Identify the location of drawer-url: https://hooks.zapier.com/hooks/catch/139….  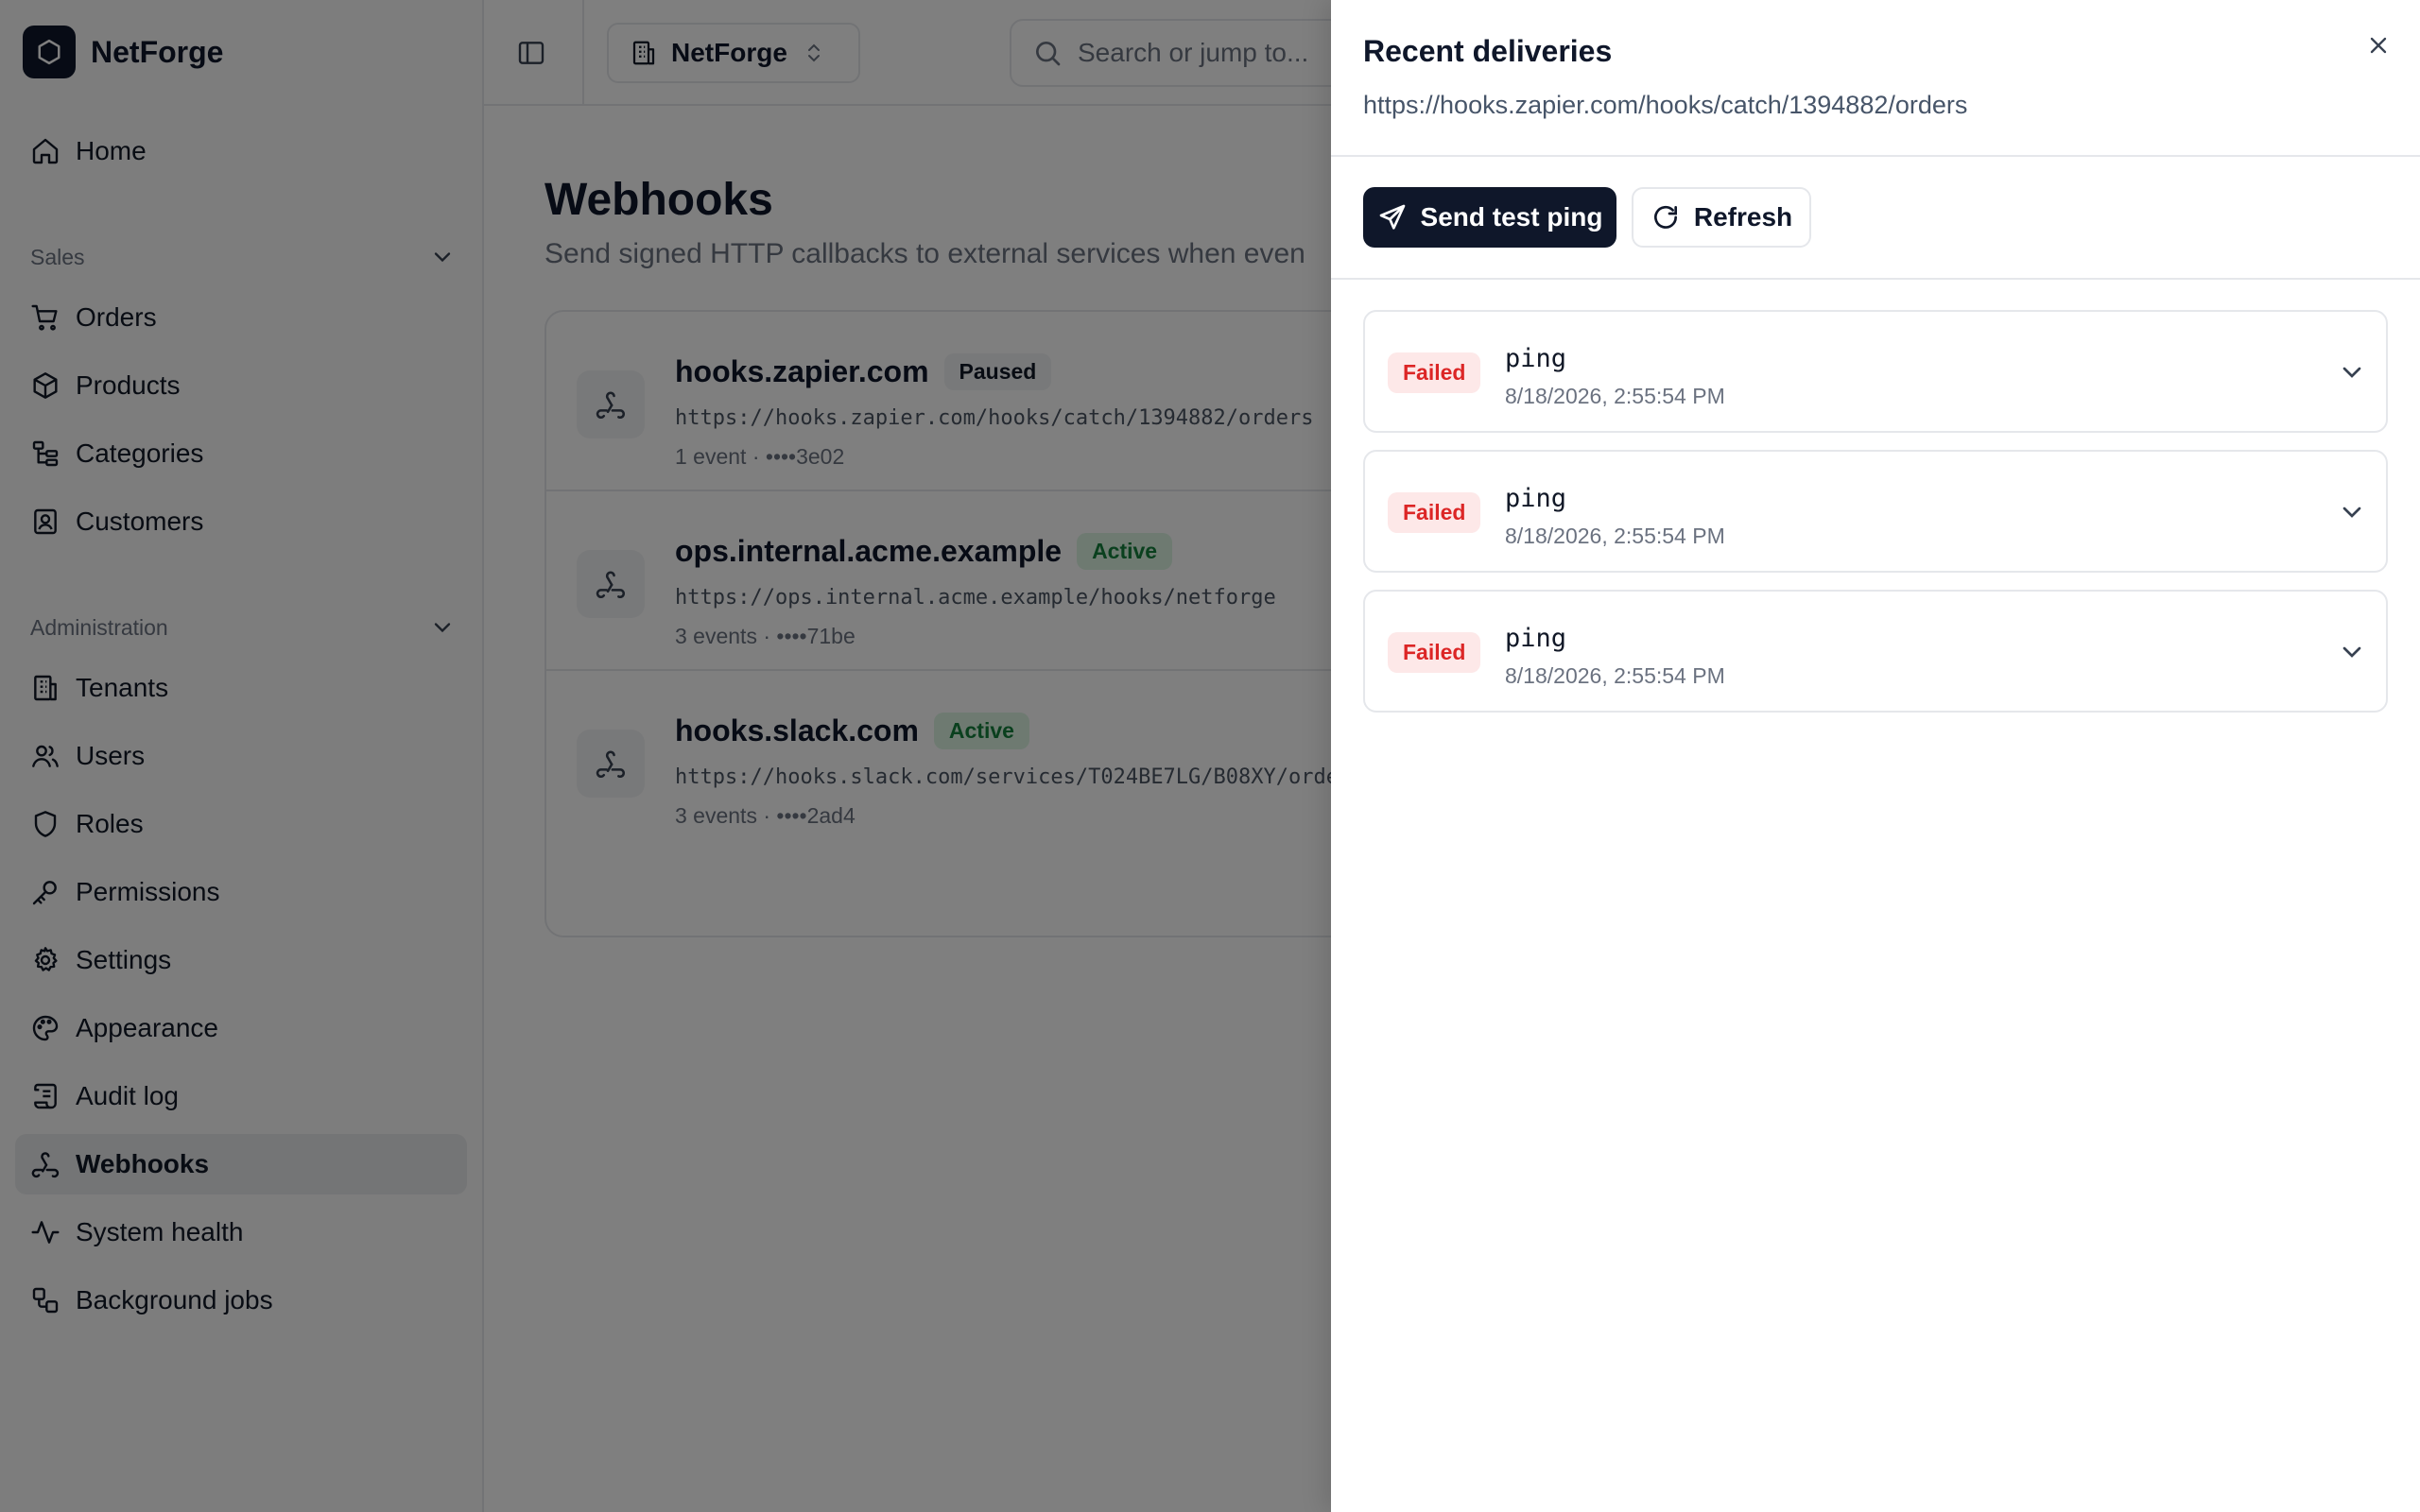
(1665, 105).